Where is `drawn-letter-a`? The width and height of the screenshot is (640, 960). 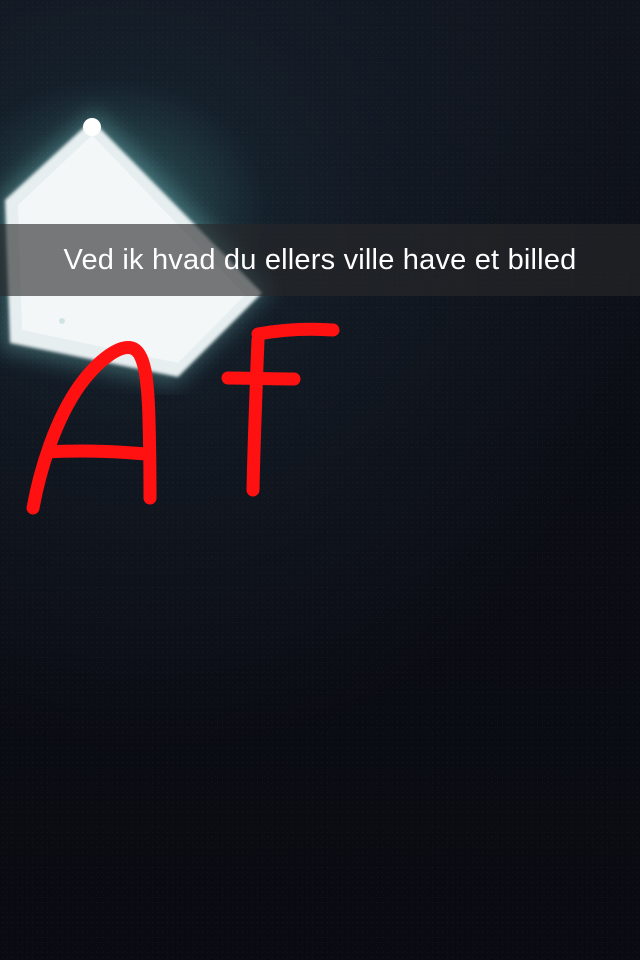
drawn-letter-a is located at coordinates (91, 428).